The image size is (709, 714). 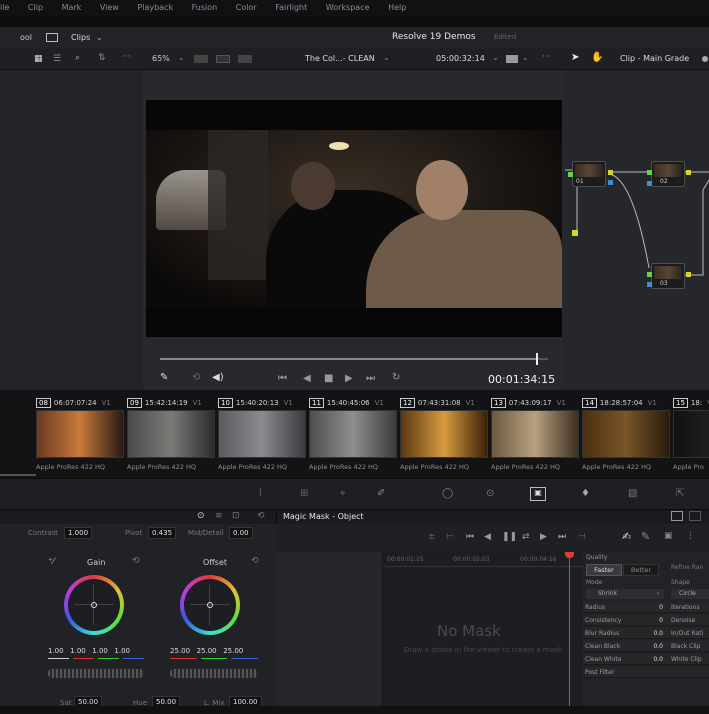 What do you see at coordinates (96, 673) in the screenshot?
I see `gain-master-wheel` at bounding box center [96, 673].